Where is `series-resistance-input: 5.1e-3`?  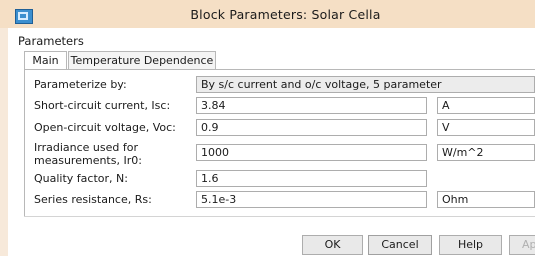 series-resistance-input: 5.1e-3 is located at coordinates (311, 199).